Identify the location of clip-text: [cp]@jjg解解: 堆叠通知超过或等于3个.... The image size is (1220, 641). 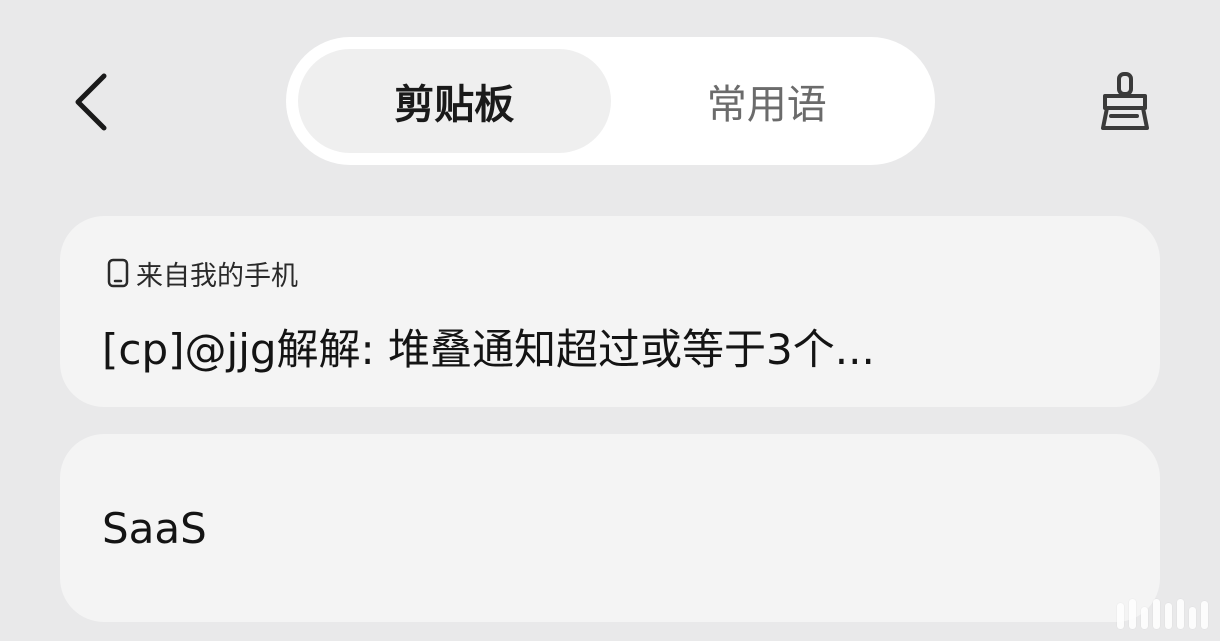
(488, 349).